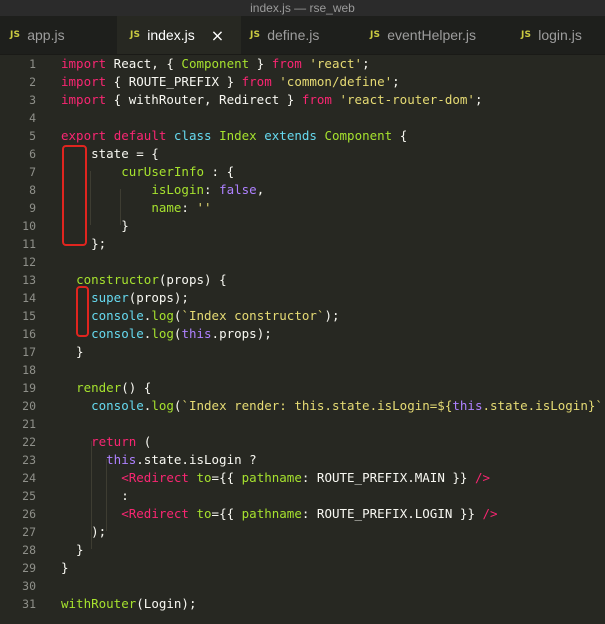 The width and height of the screenshot is (605, 624). What do you see at coordinates (302, 262) in the screenshot?
I see `code-line: 12` at bounding box center [302, 262].